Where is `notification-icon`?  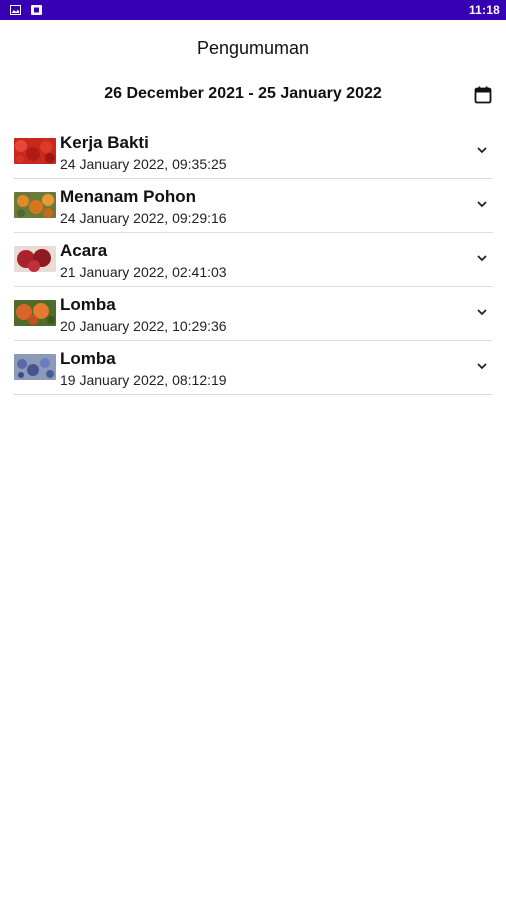
notification-icon is located at coordinates (36, 10).